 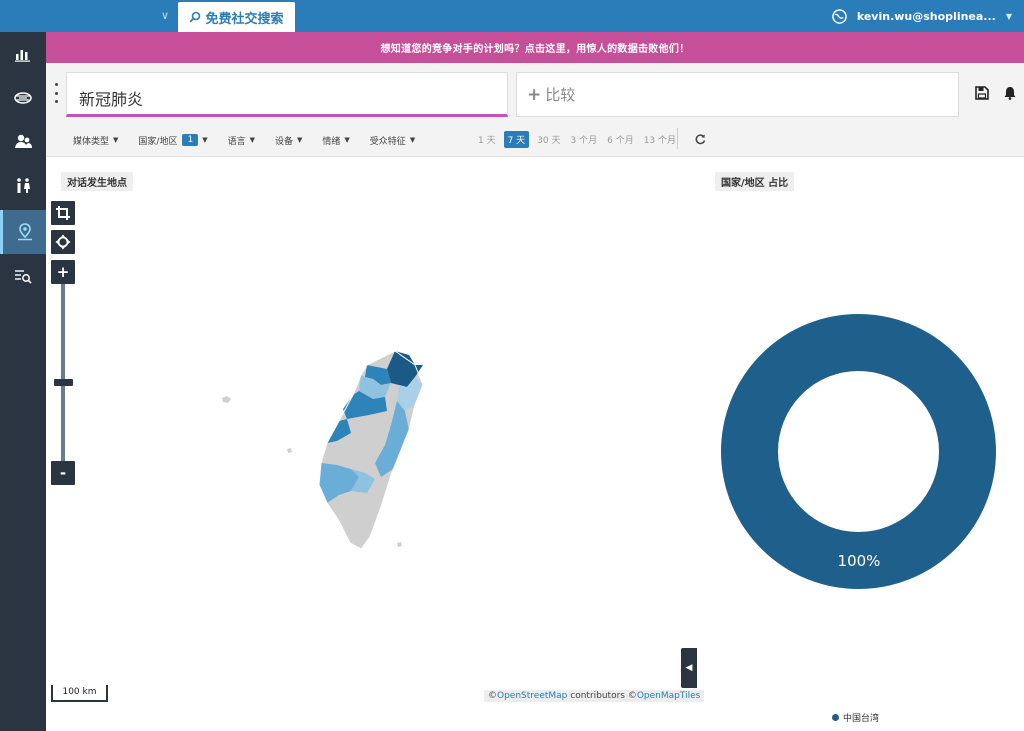 I want to click on filter-sentiment: 情绪 ▼, so click(x=335, y=140).